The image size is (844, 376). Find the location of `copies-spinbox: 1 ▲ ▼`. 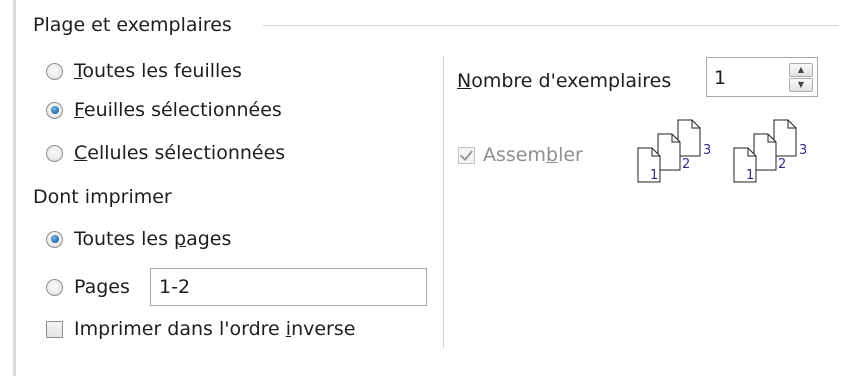

copies-spinbox: 1 ▲ ▼ is located at coordinates (762, 77).